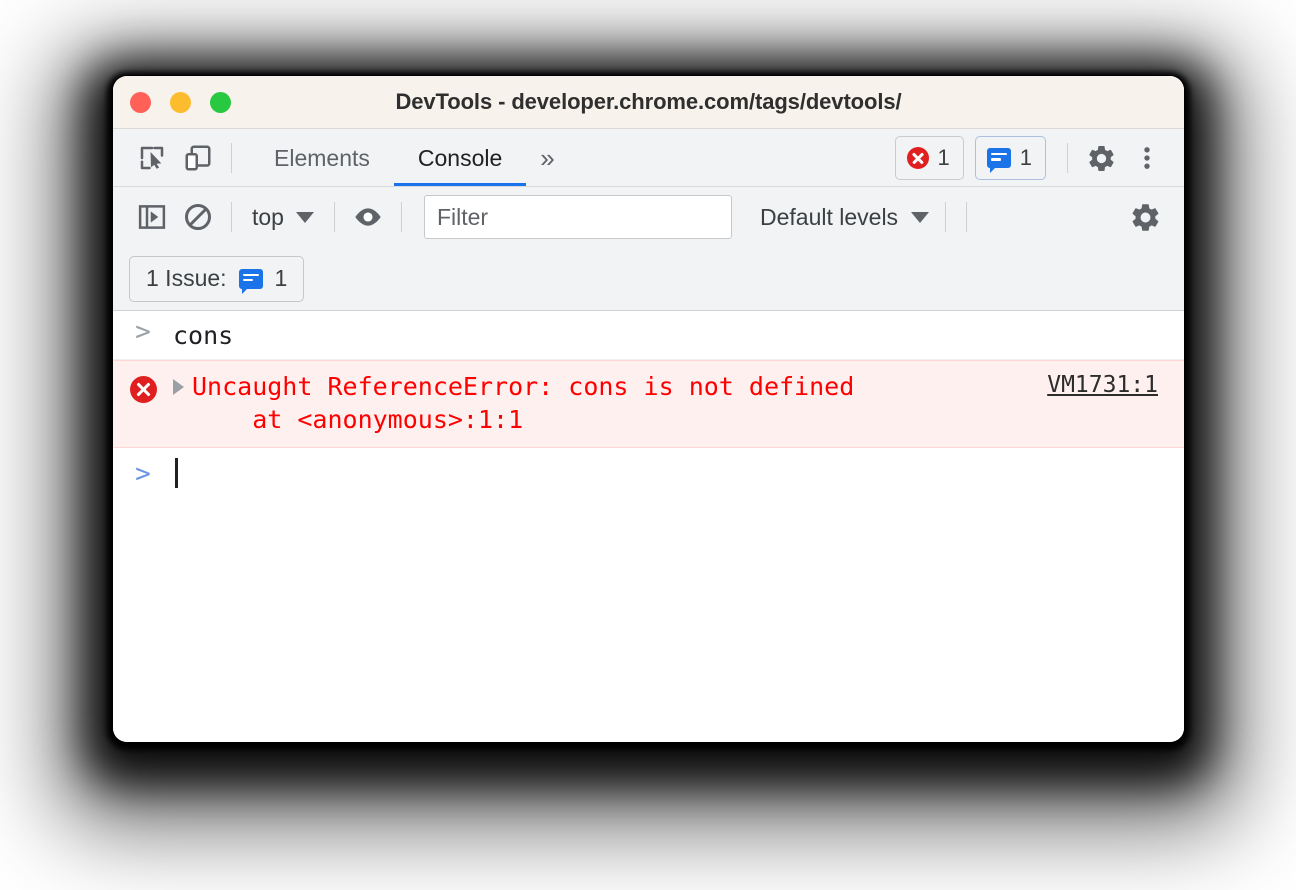 The height and width of the screenshot is (890, 1296). Describe the element at coordinates (268, 216) in the screenshot. I see `execution-context-label: top` at that location.